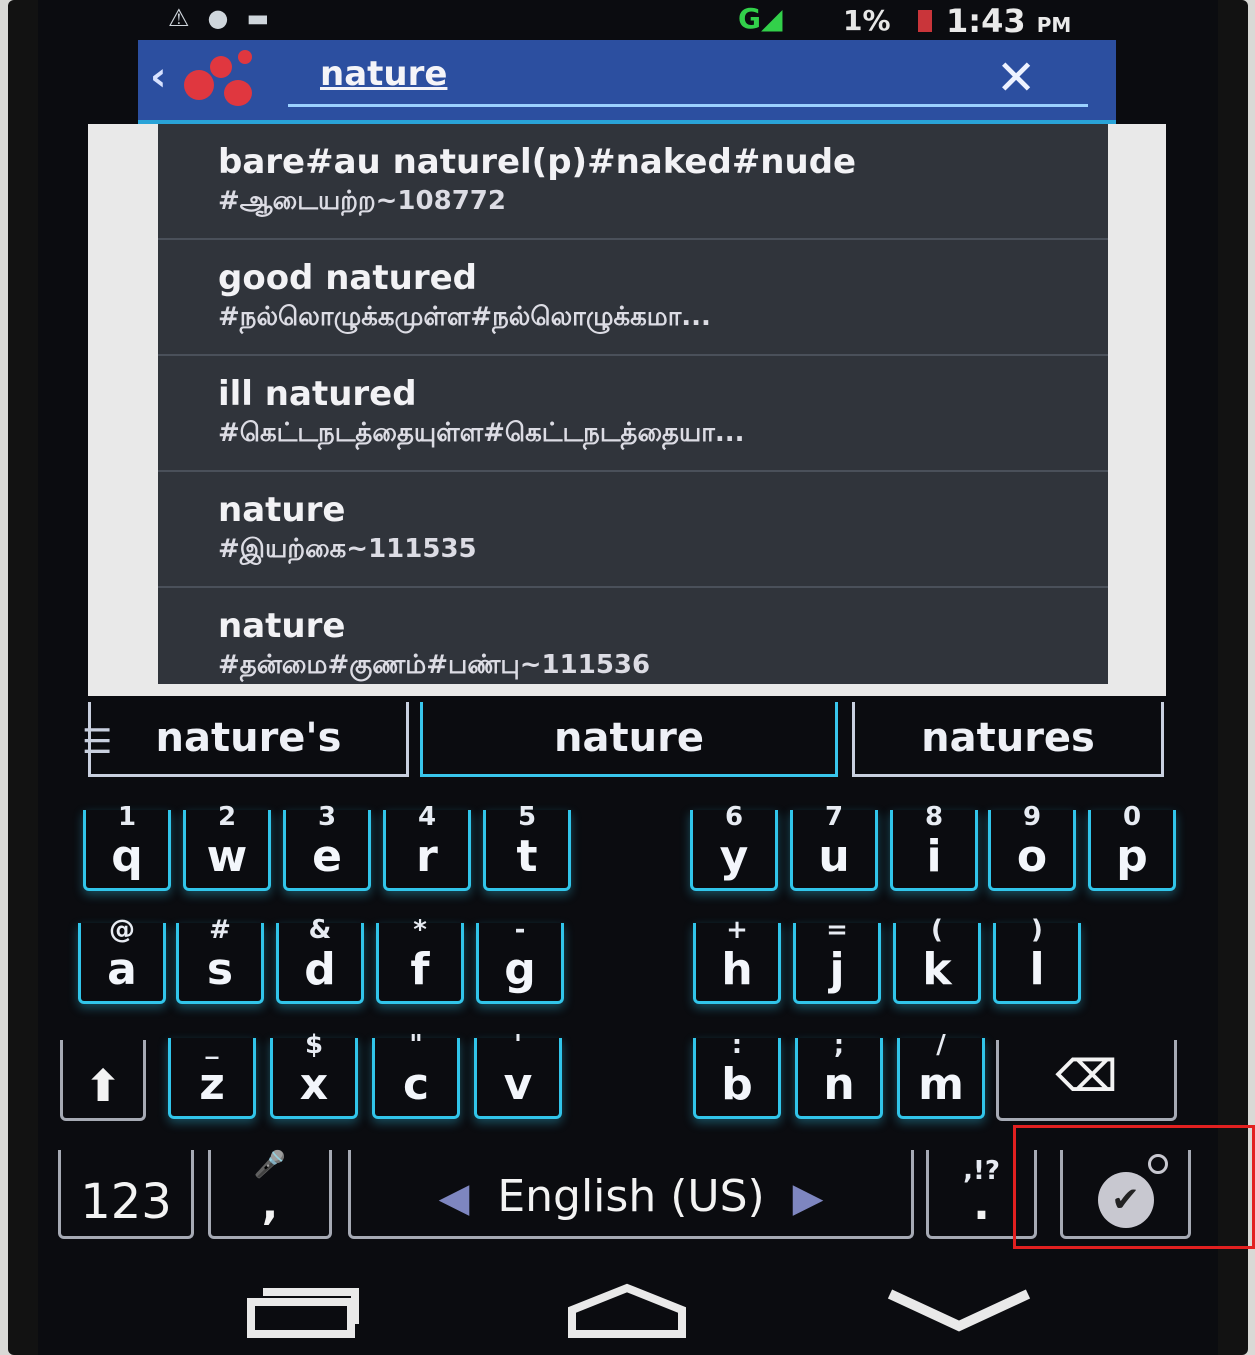 The image size is (1255, 1355). I want to click on key-r: 4r, so click(427, 846).